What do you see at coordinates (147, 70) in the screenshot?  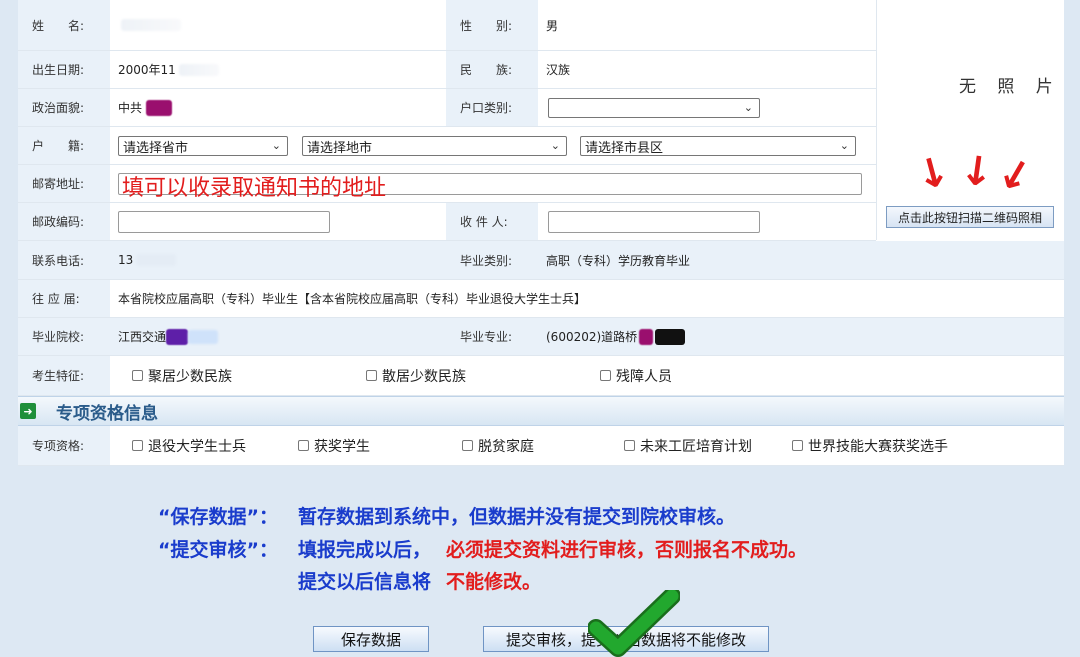 I see `birth-value: 2000年11` at bounding box center [147, 70].